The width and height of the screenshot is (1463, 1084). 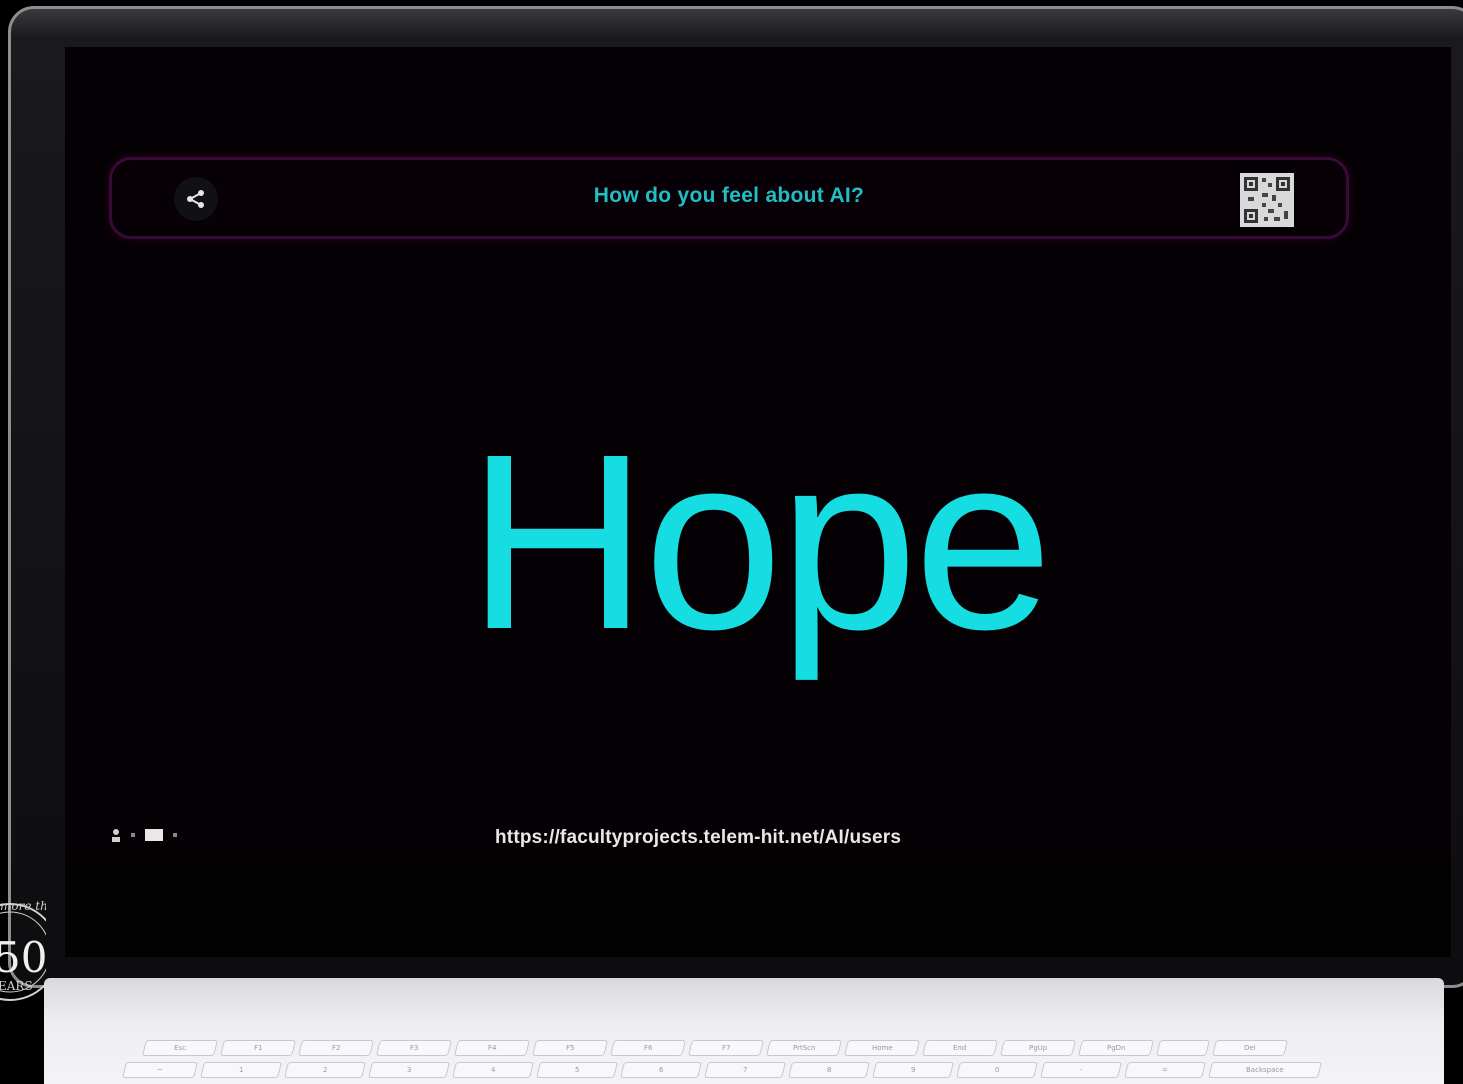 I want to click on qr-code-button, so click(x=1267, y=200).